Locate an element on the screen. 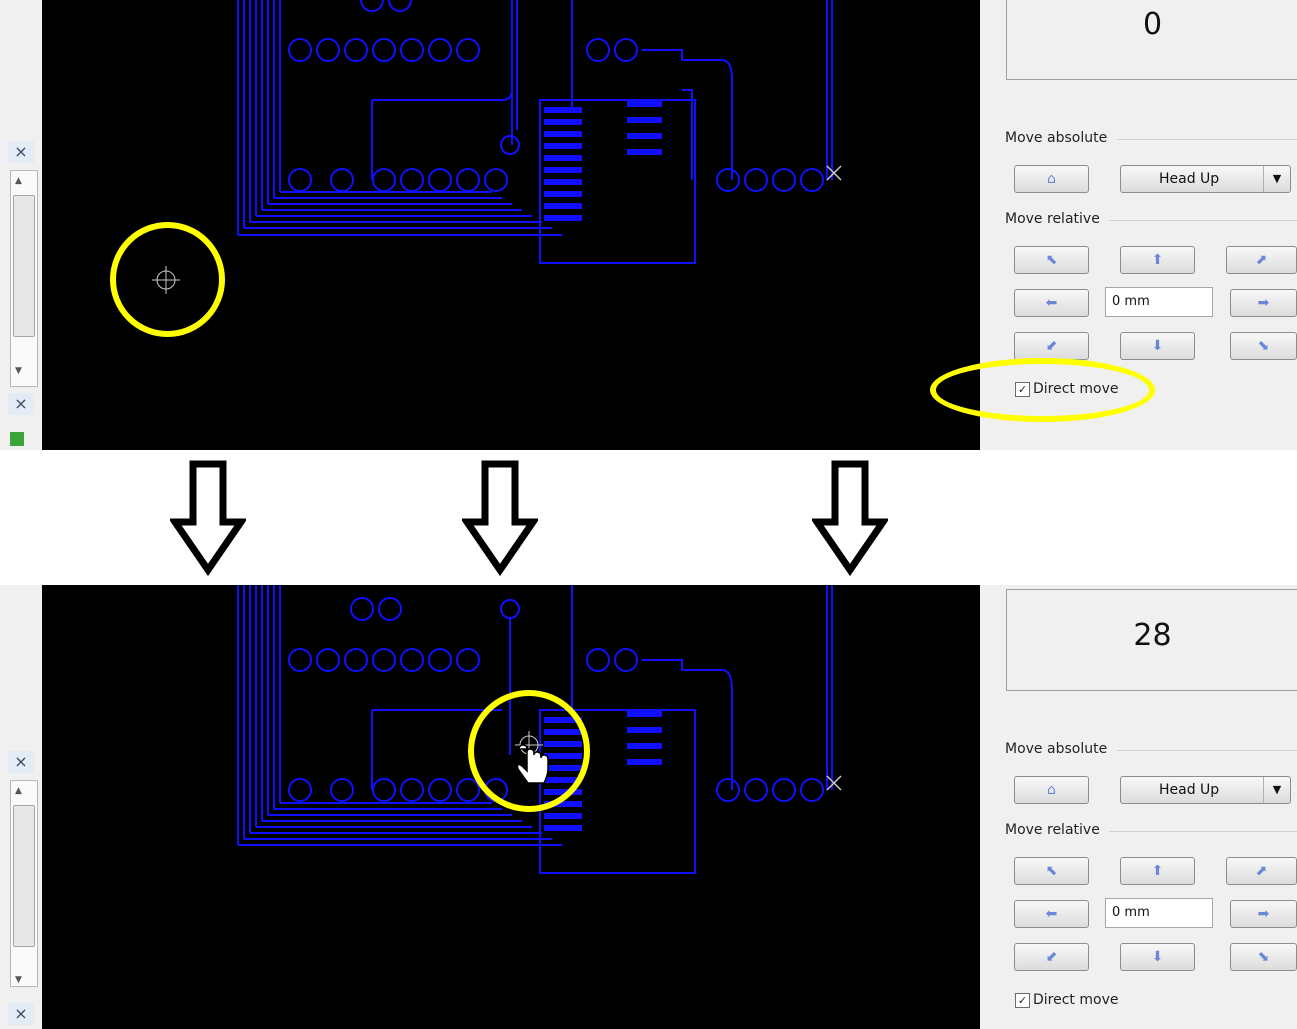  counter-value: 28 is located at coordinates (1152, 635).